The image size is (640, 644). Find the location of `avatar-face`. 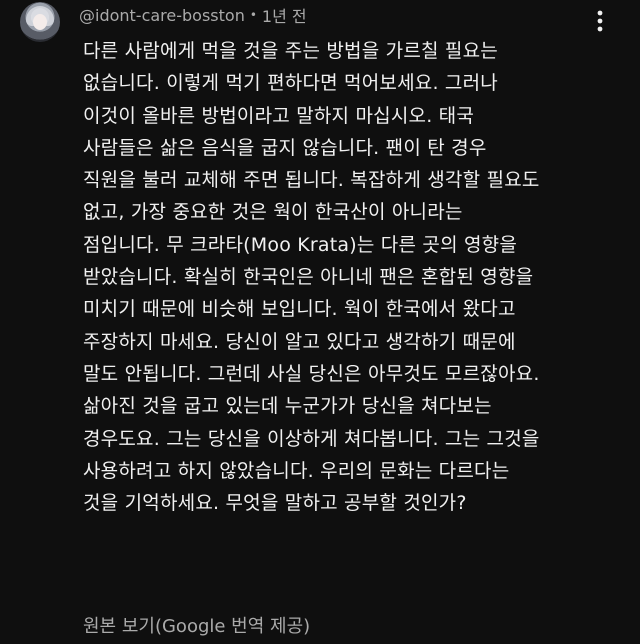

avatar-face is located at coordinates (40, 22).